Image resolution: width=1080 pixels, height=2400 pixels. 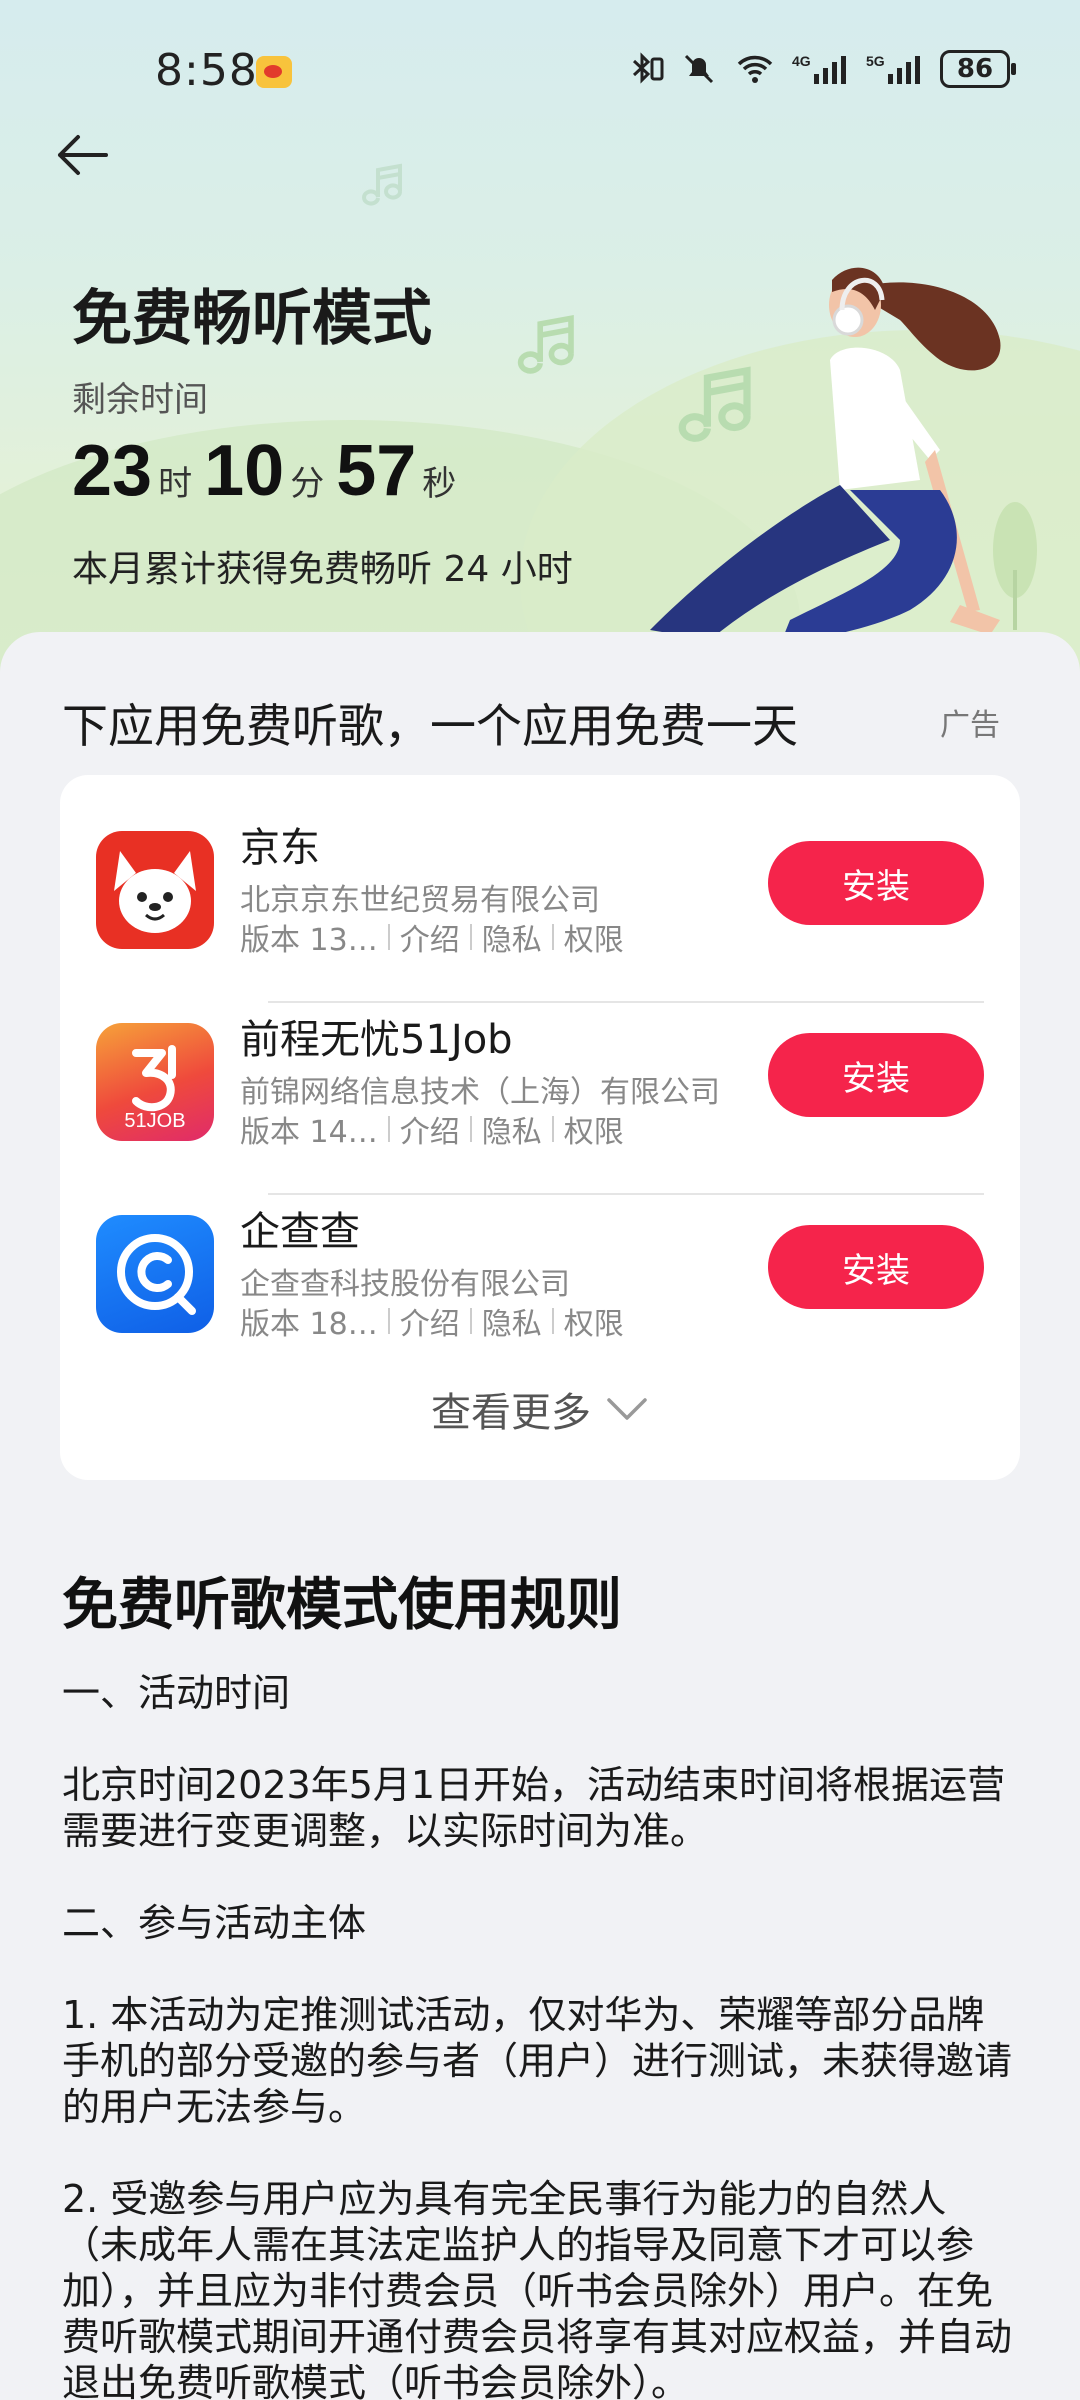 I want to click on app-developer: 前锦网络信息技术（上海）有限公司, so click(x=480, y=1092).